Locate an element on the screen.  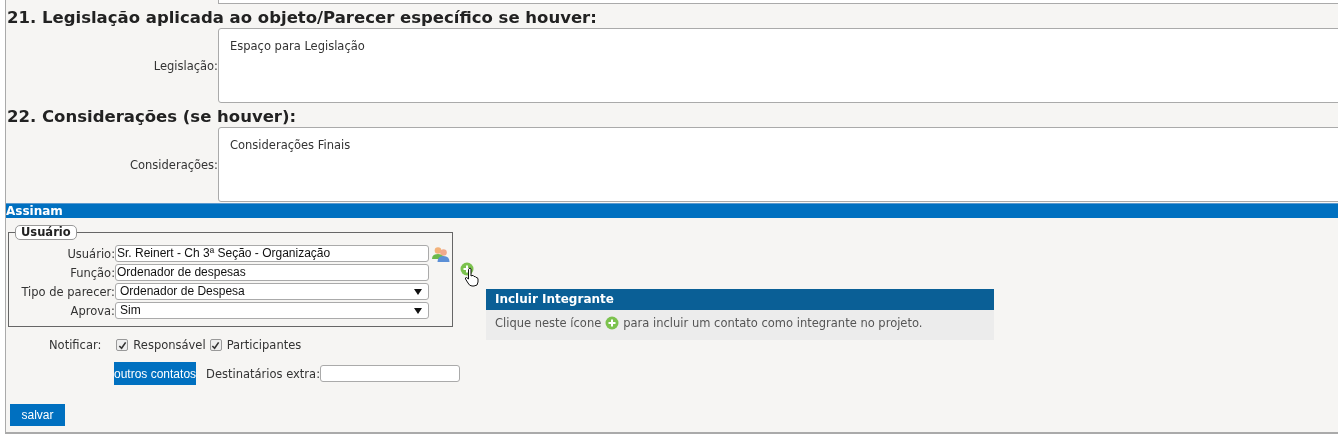
field-label: Legislação: is located at coordinates (185, 65).